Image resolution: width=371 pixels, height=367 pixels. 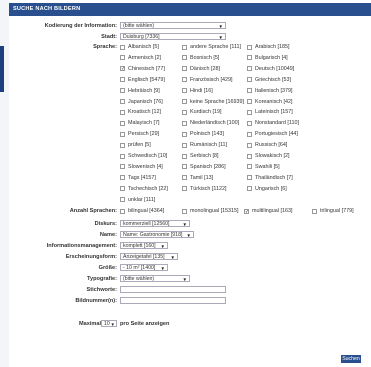 What do you see at coordinates (107, 268) in the screenshot?
I see `groesse-label: Größe:` at bounding box center [107, 268].